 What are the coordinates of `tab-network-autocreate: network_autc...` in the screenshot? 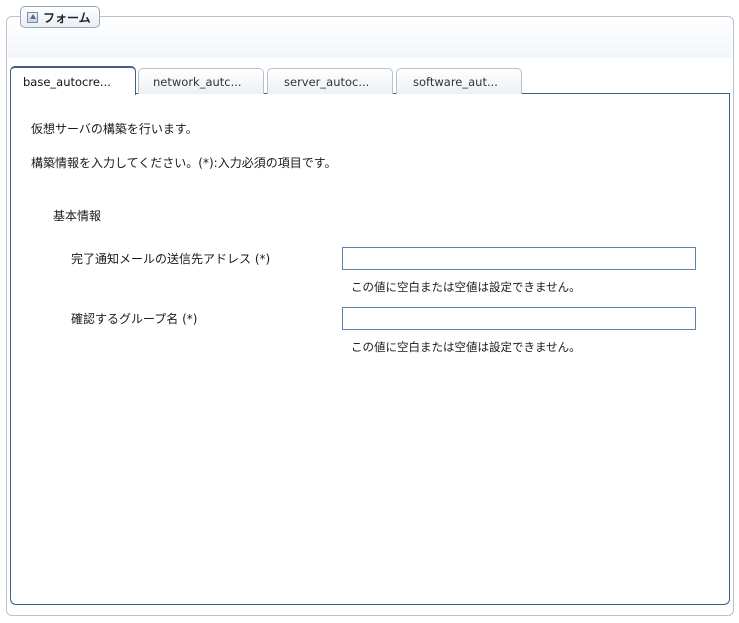 It's located at (201, 81).